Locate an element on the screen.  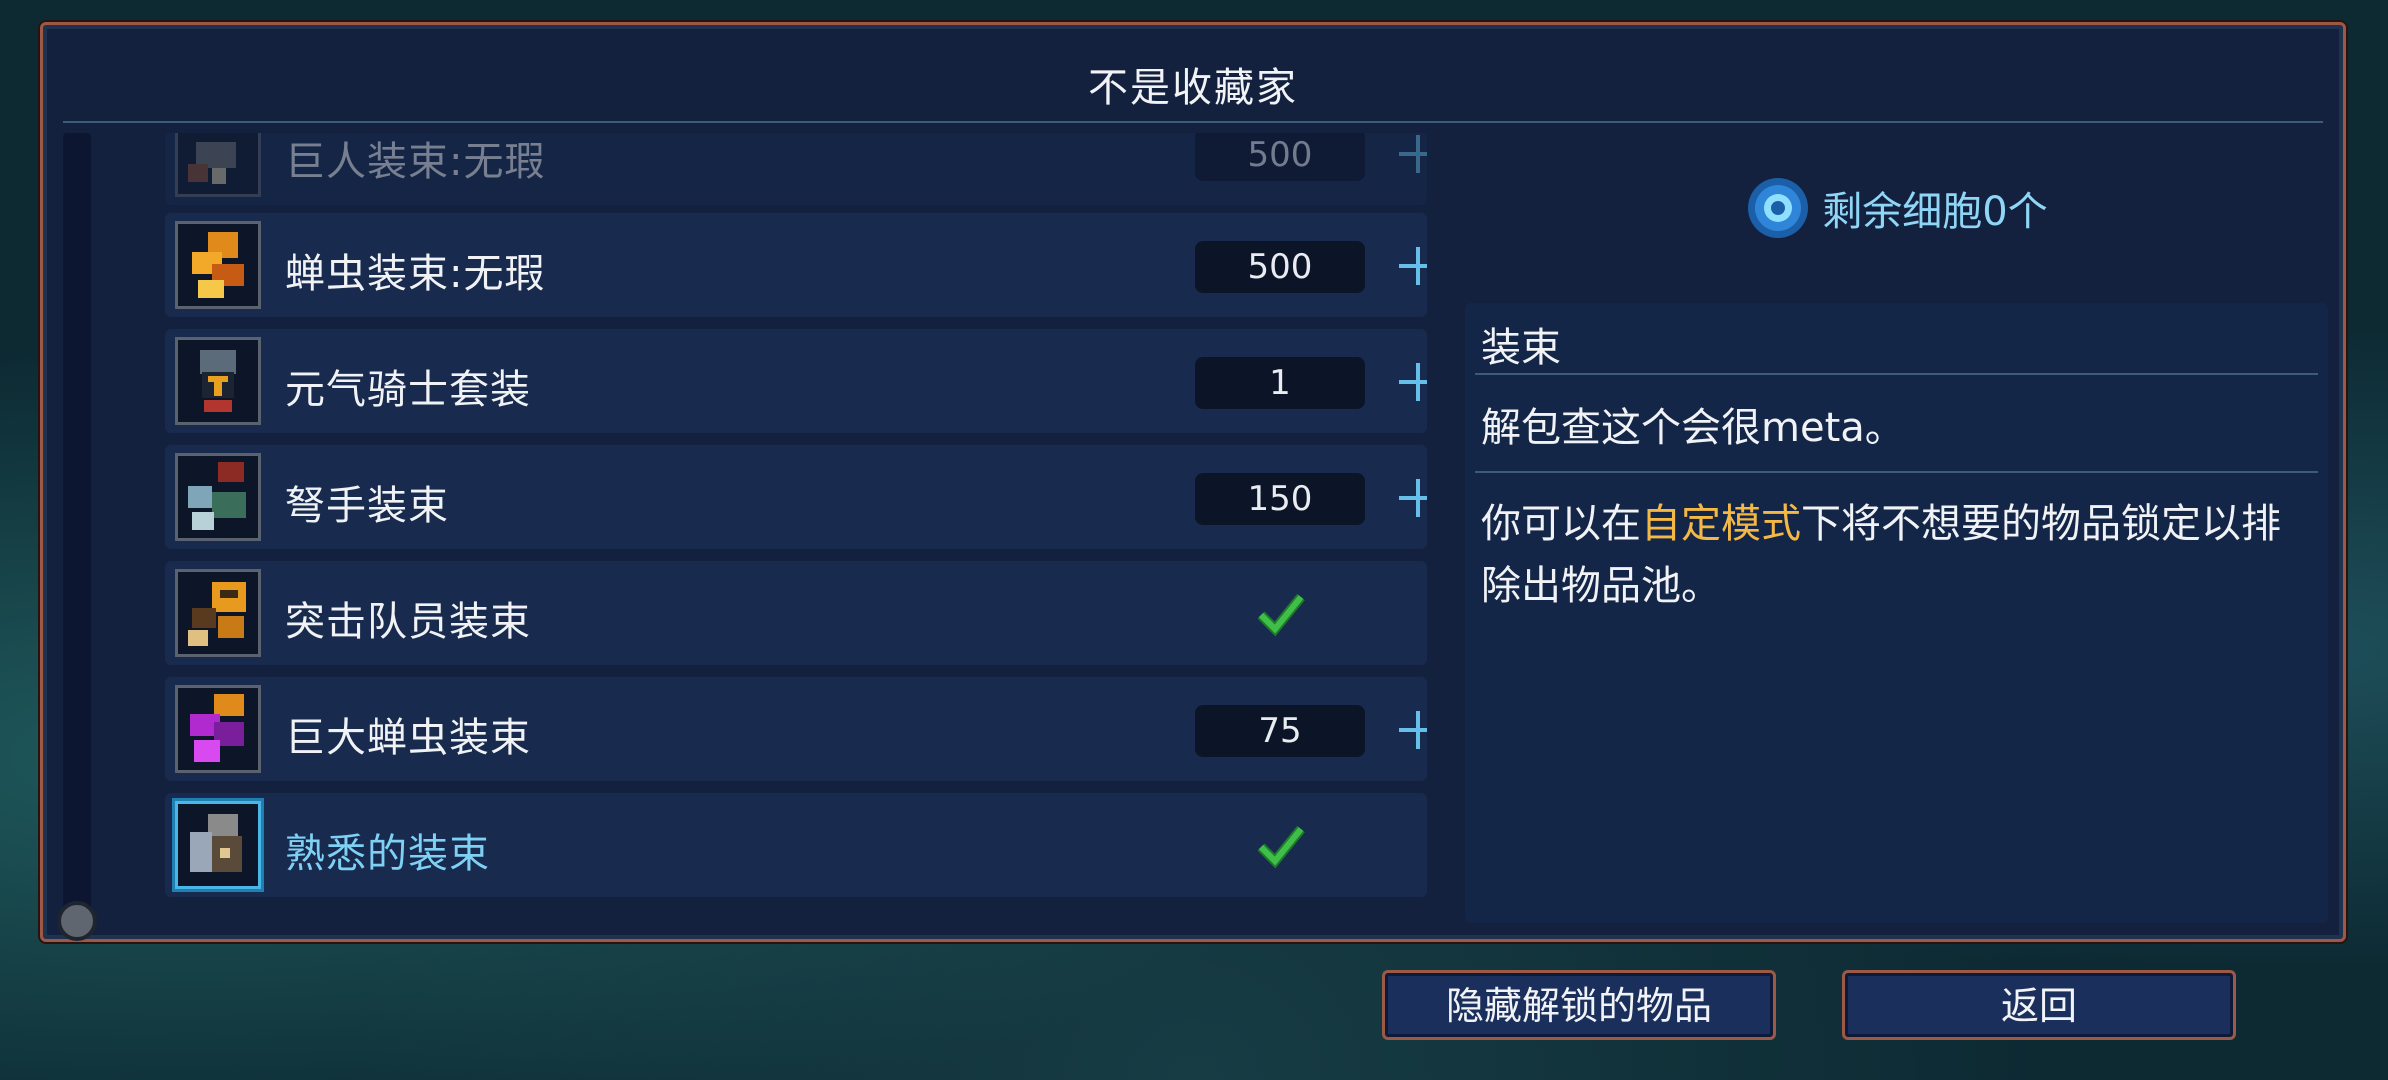
hint-text-before: 你可以在 is located at coordinates (1561, 524).